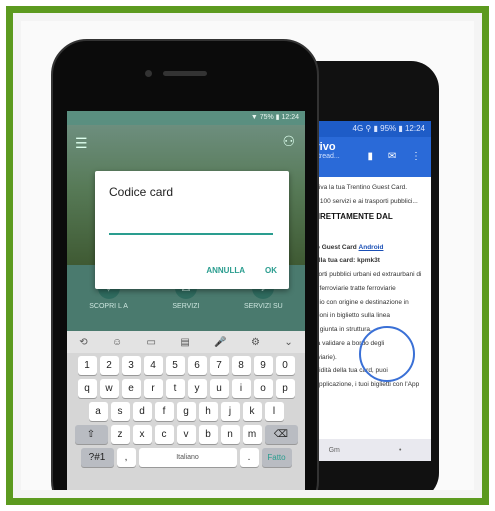 This screenshot has height=511, width=495. What do you see at coordinates (87, 365) in the screenshot?
I see `key: 1` at bounding box center [87, 365].